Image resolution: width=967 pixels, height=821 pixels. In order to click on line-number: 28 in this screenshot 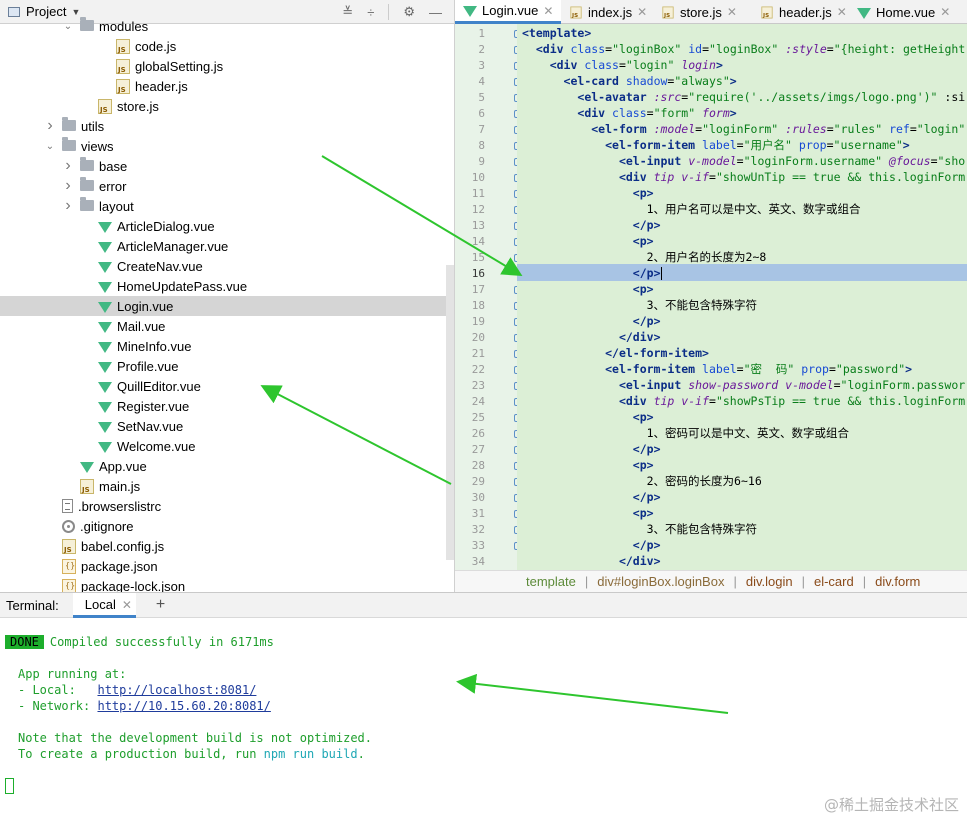, I will do `click(478, 465)`.